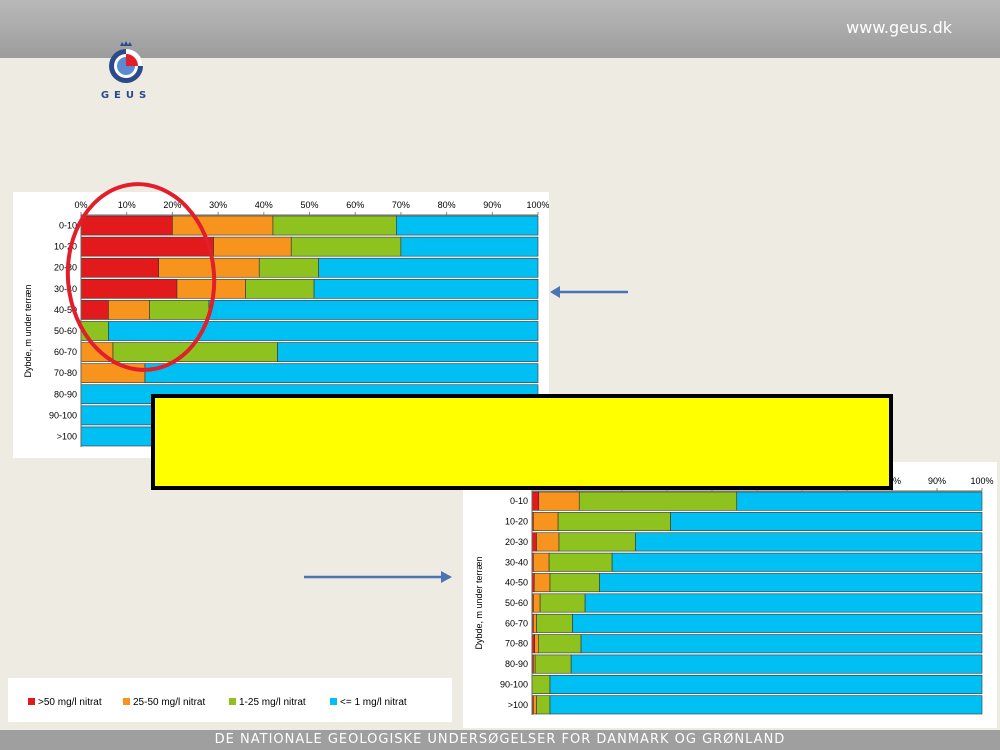 This screenshot has width=1000, height=750. What do you see at coordinates (899, 27) in the screenshot?
I see `site-url: www.geus.dk` at bounding box center [899, 27].